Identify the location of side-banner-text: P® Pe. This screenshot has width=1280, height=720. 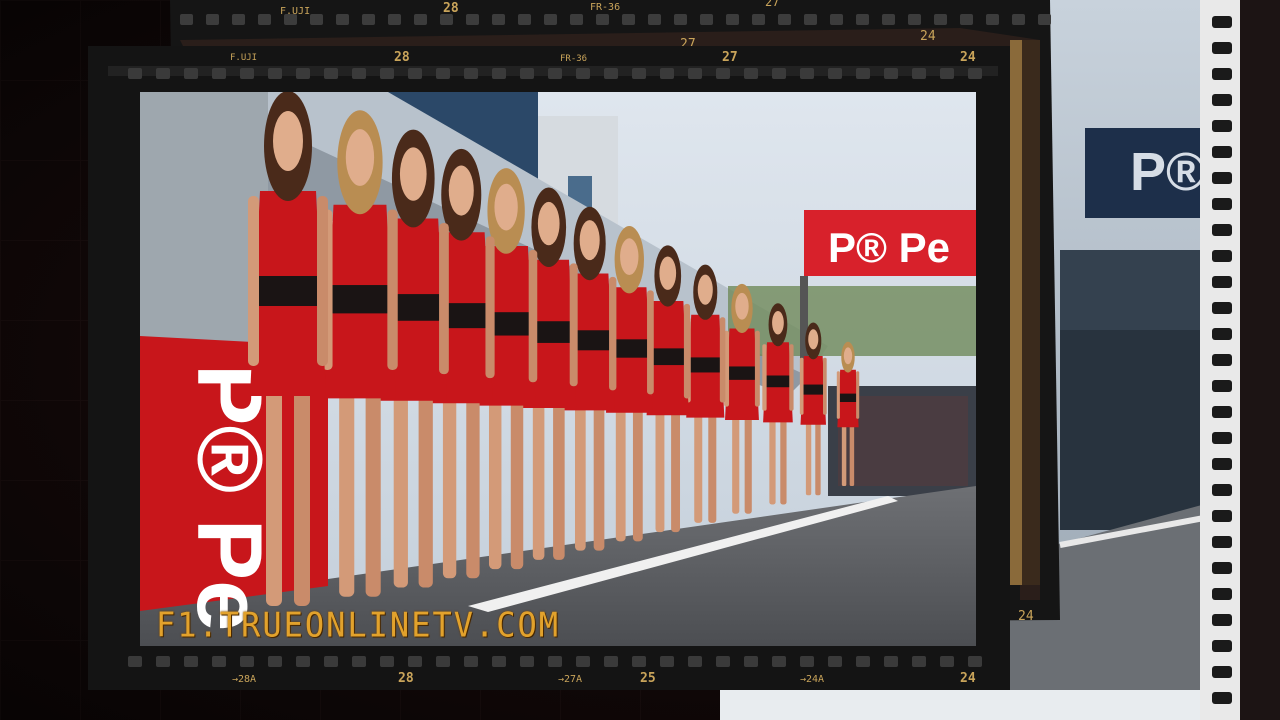
(229, 497).